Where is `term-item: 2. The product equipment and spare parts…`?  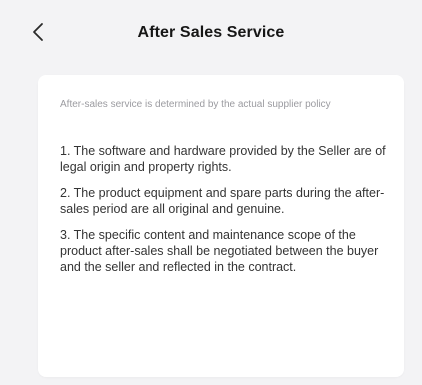
term-item: 2. The product equipment and spare parts… is located at coordinates (222, 201).